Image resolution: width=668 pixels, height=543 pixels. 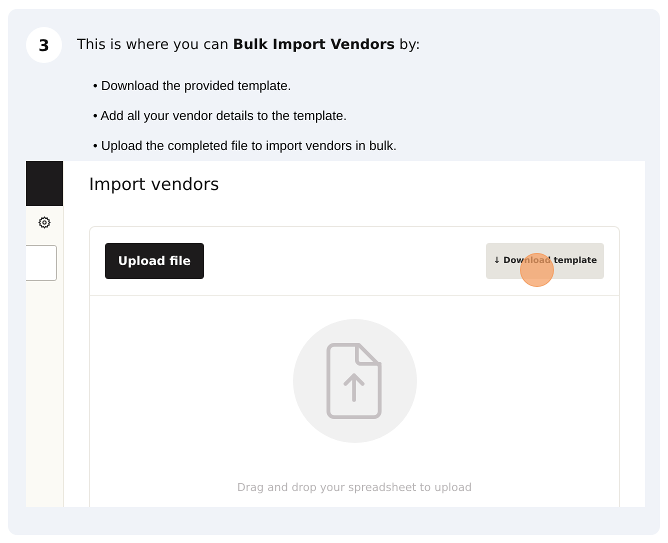 What do you see at coordinates (220, 116) in the screenshot?
I see `bullet-text: • Add all your vendor details to the template.` at bounding box center [220, 116].